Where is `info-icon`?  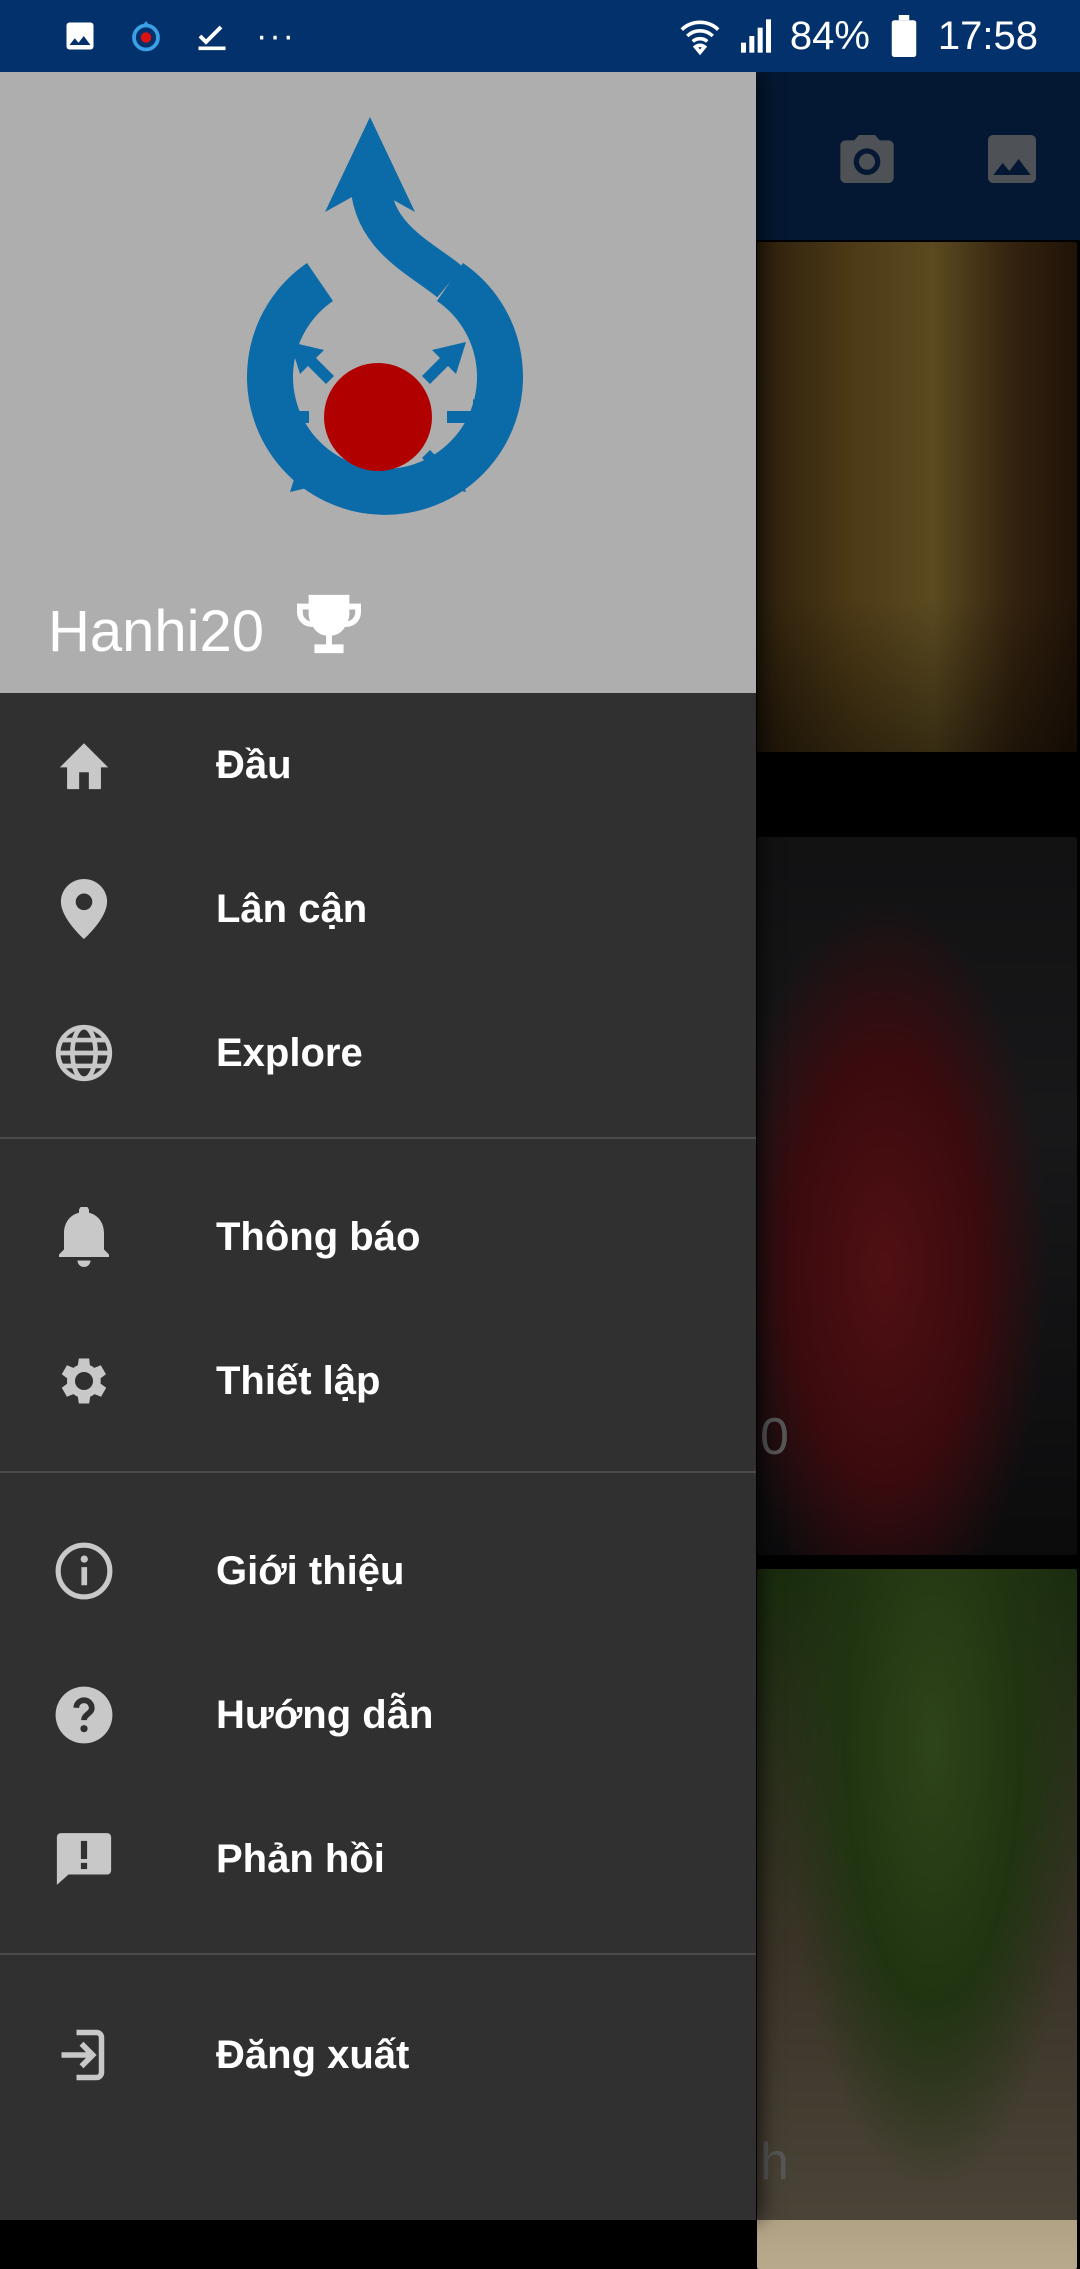 info-icon is located at coordinates (84, 1571).